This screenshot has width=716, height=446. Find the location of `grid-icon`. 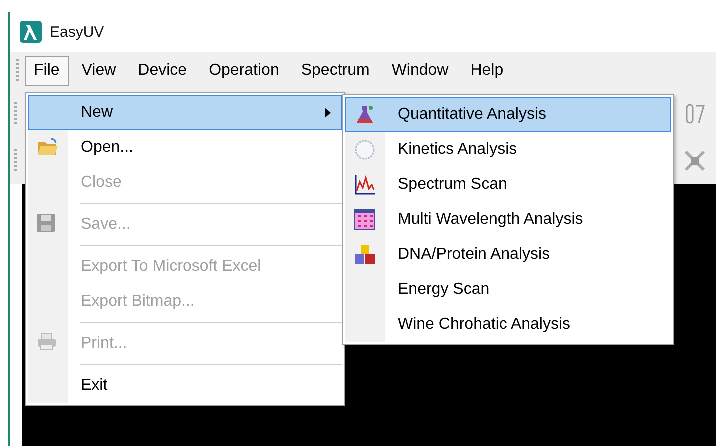

grid-icon is located at coordinates (365, 220).